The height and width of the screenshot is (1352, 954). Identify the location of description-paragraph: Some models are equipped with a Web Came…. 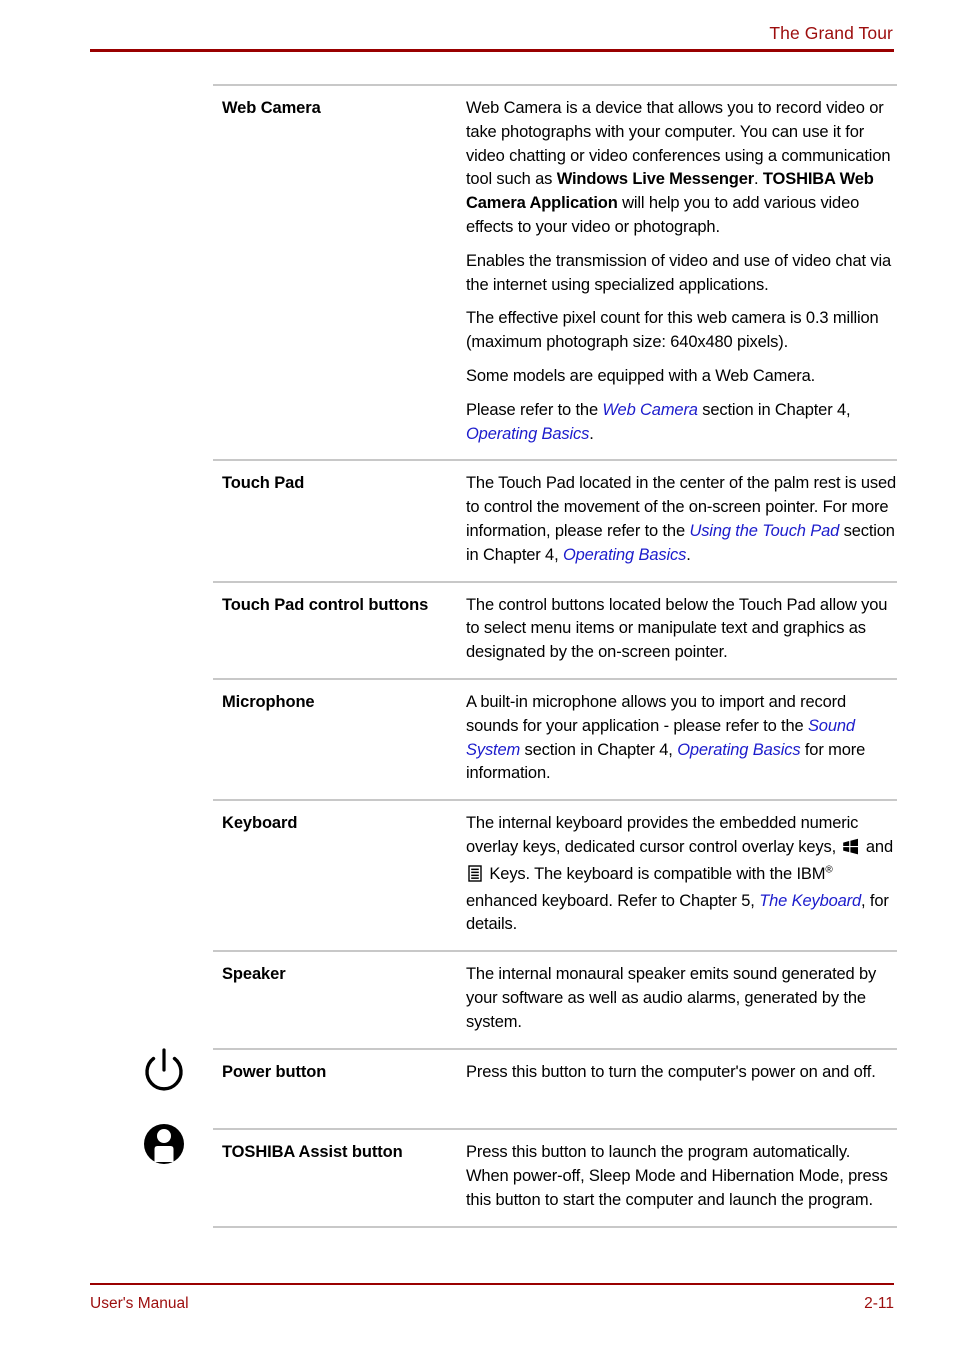
(641, 375).